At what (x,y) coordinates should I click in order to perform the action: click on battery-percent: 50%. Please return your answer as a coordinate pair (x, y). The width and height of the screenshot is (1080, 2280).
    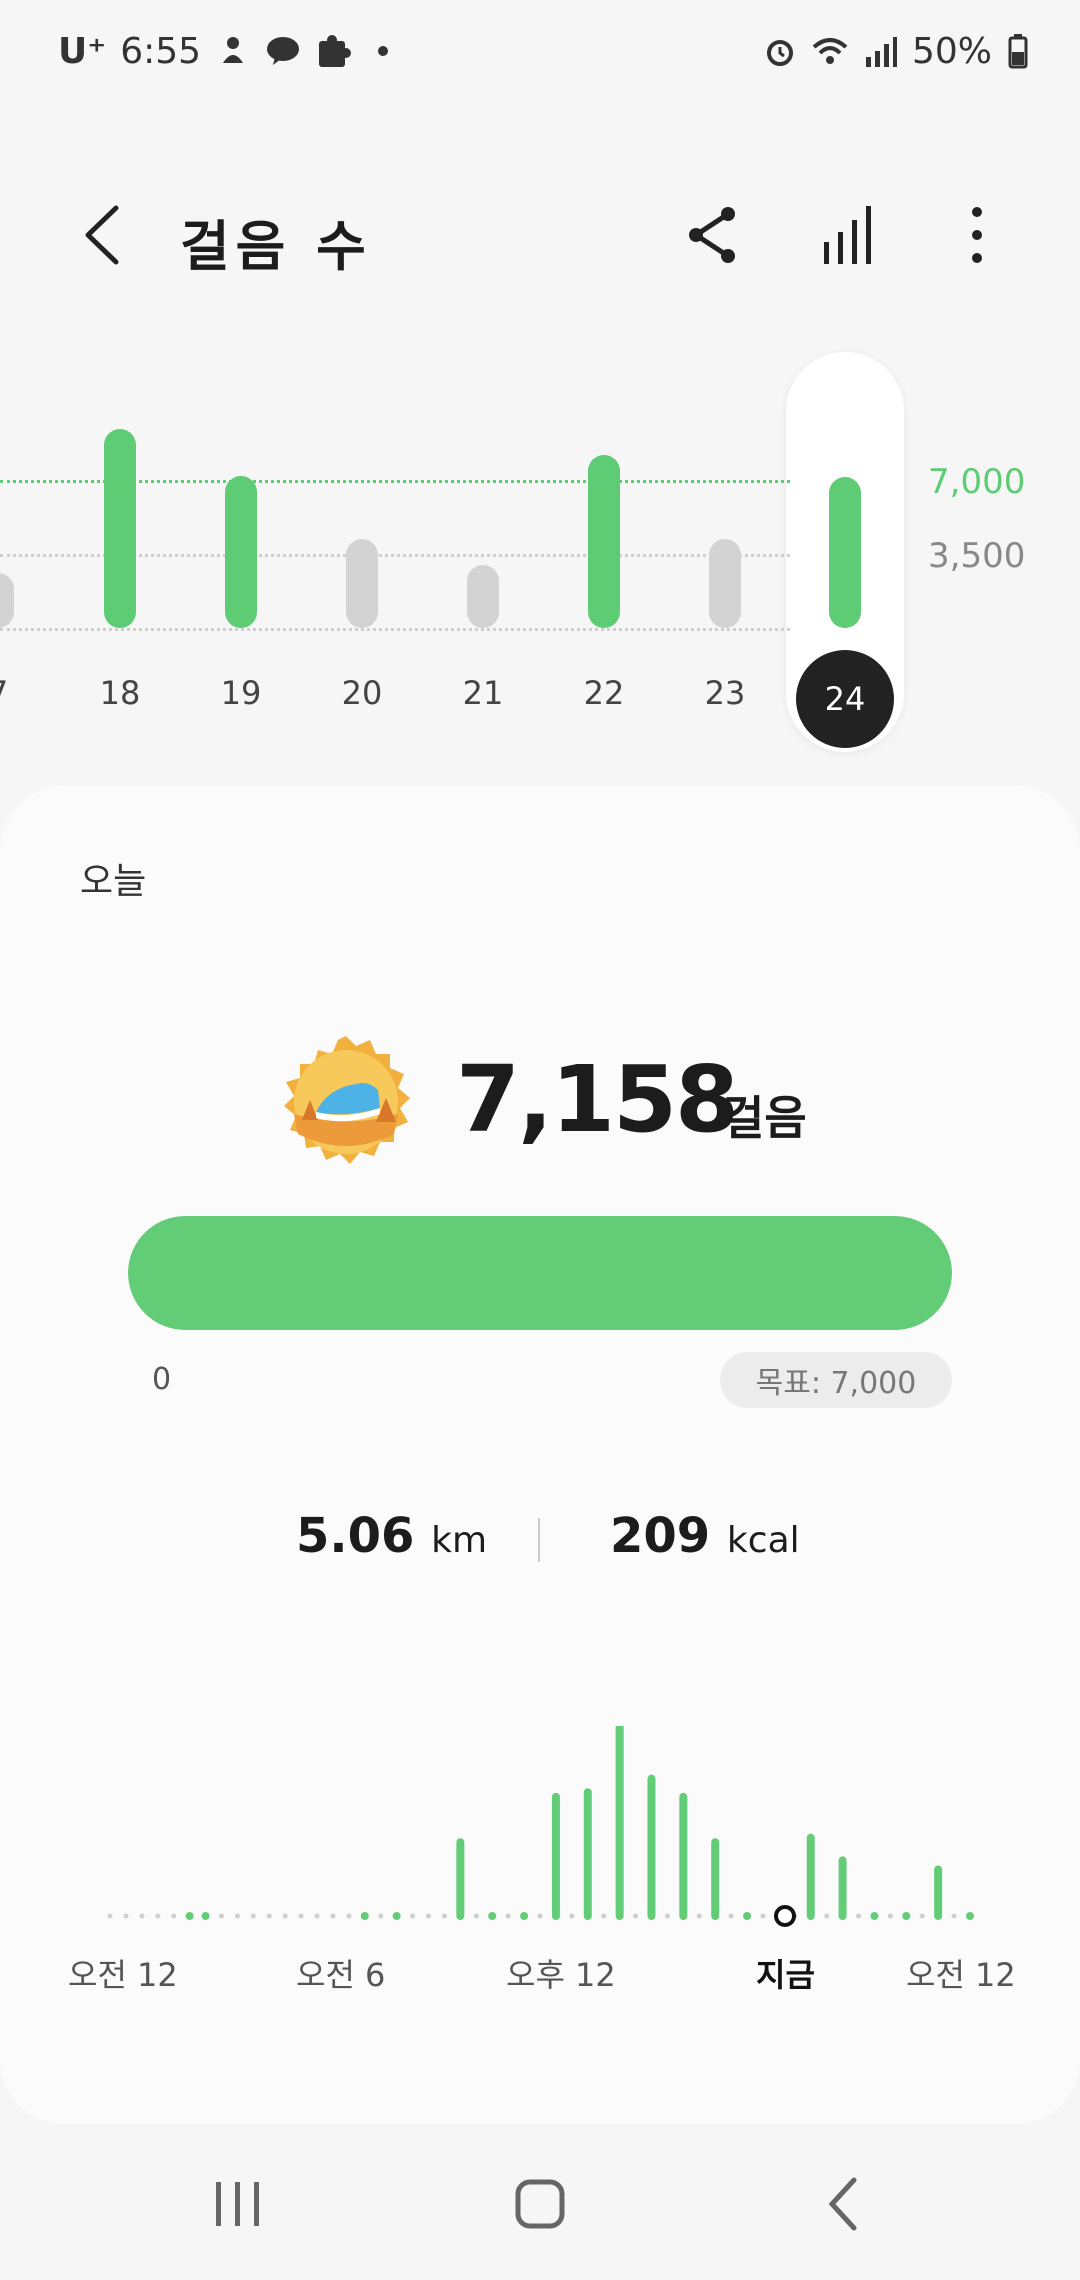
    Looking at the image, I should click on (951, 51).